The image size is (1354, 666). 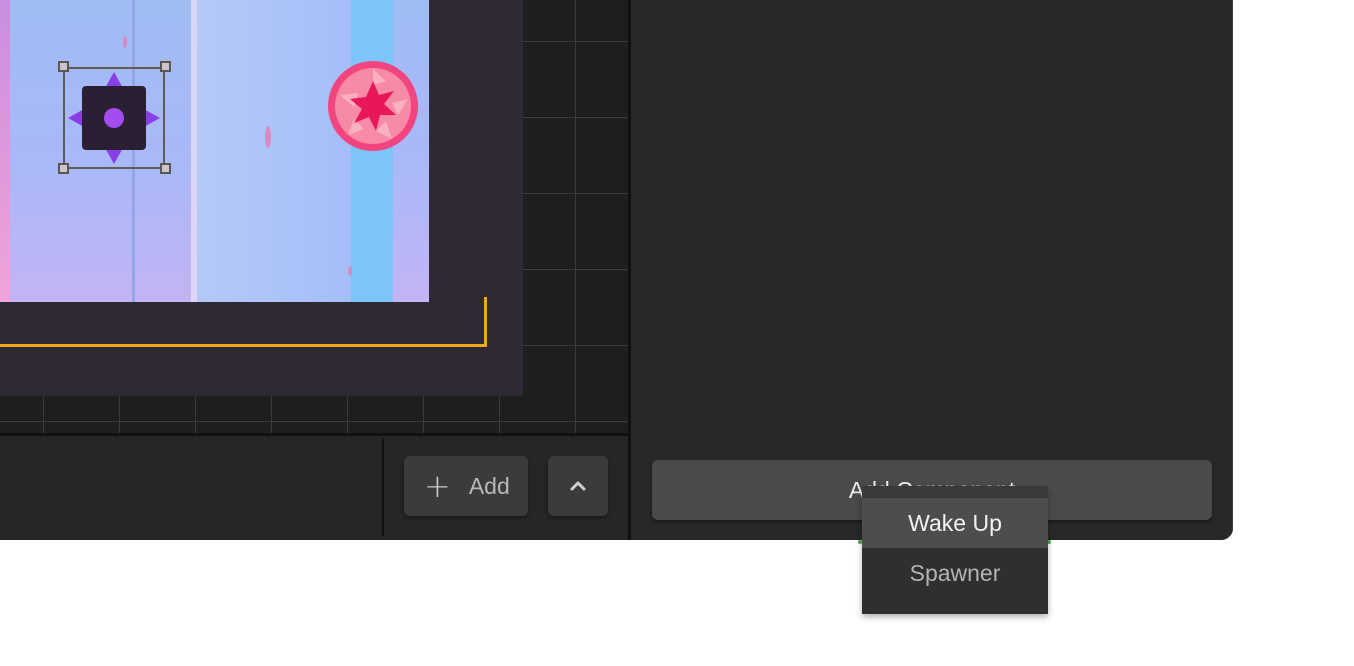 What do you see at coordinates (314, 486) in the screenshot?
I see `timeline-bar` at bounding box center [314, 486].